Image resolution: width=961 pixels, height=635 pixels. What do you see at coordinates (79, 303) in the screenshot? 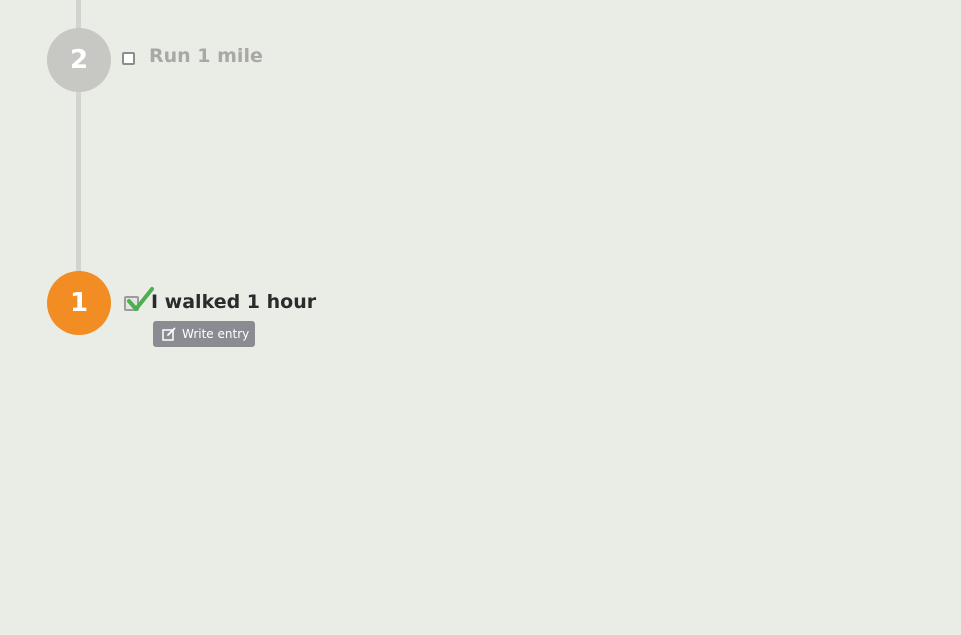
I see `step-1-number: 1` at bounding box center [79, 303].